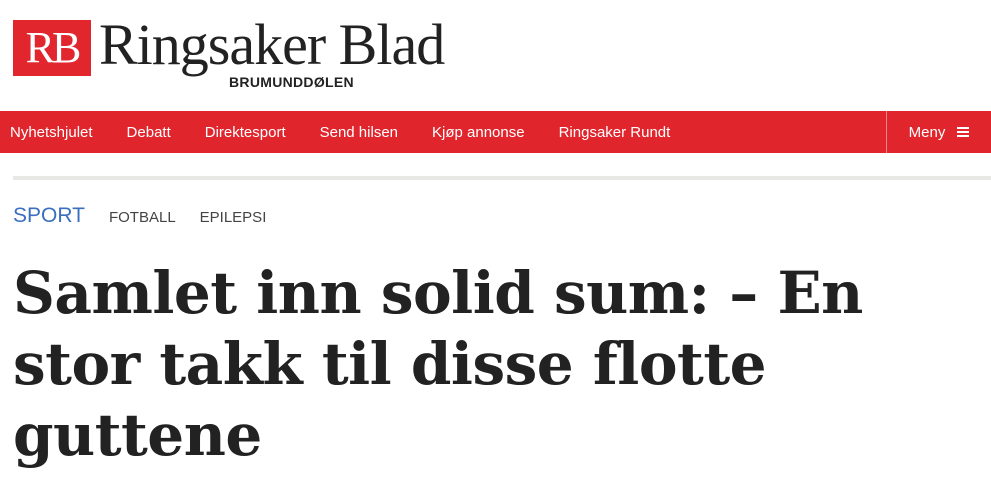 Image resolution: width=991 pixels, height=491 pixels. What do you see at coordinates (502, 178) in the screenshot?
I see `section-divider` at bounding box center [502, 178].